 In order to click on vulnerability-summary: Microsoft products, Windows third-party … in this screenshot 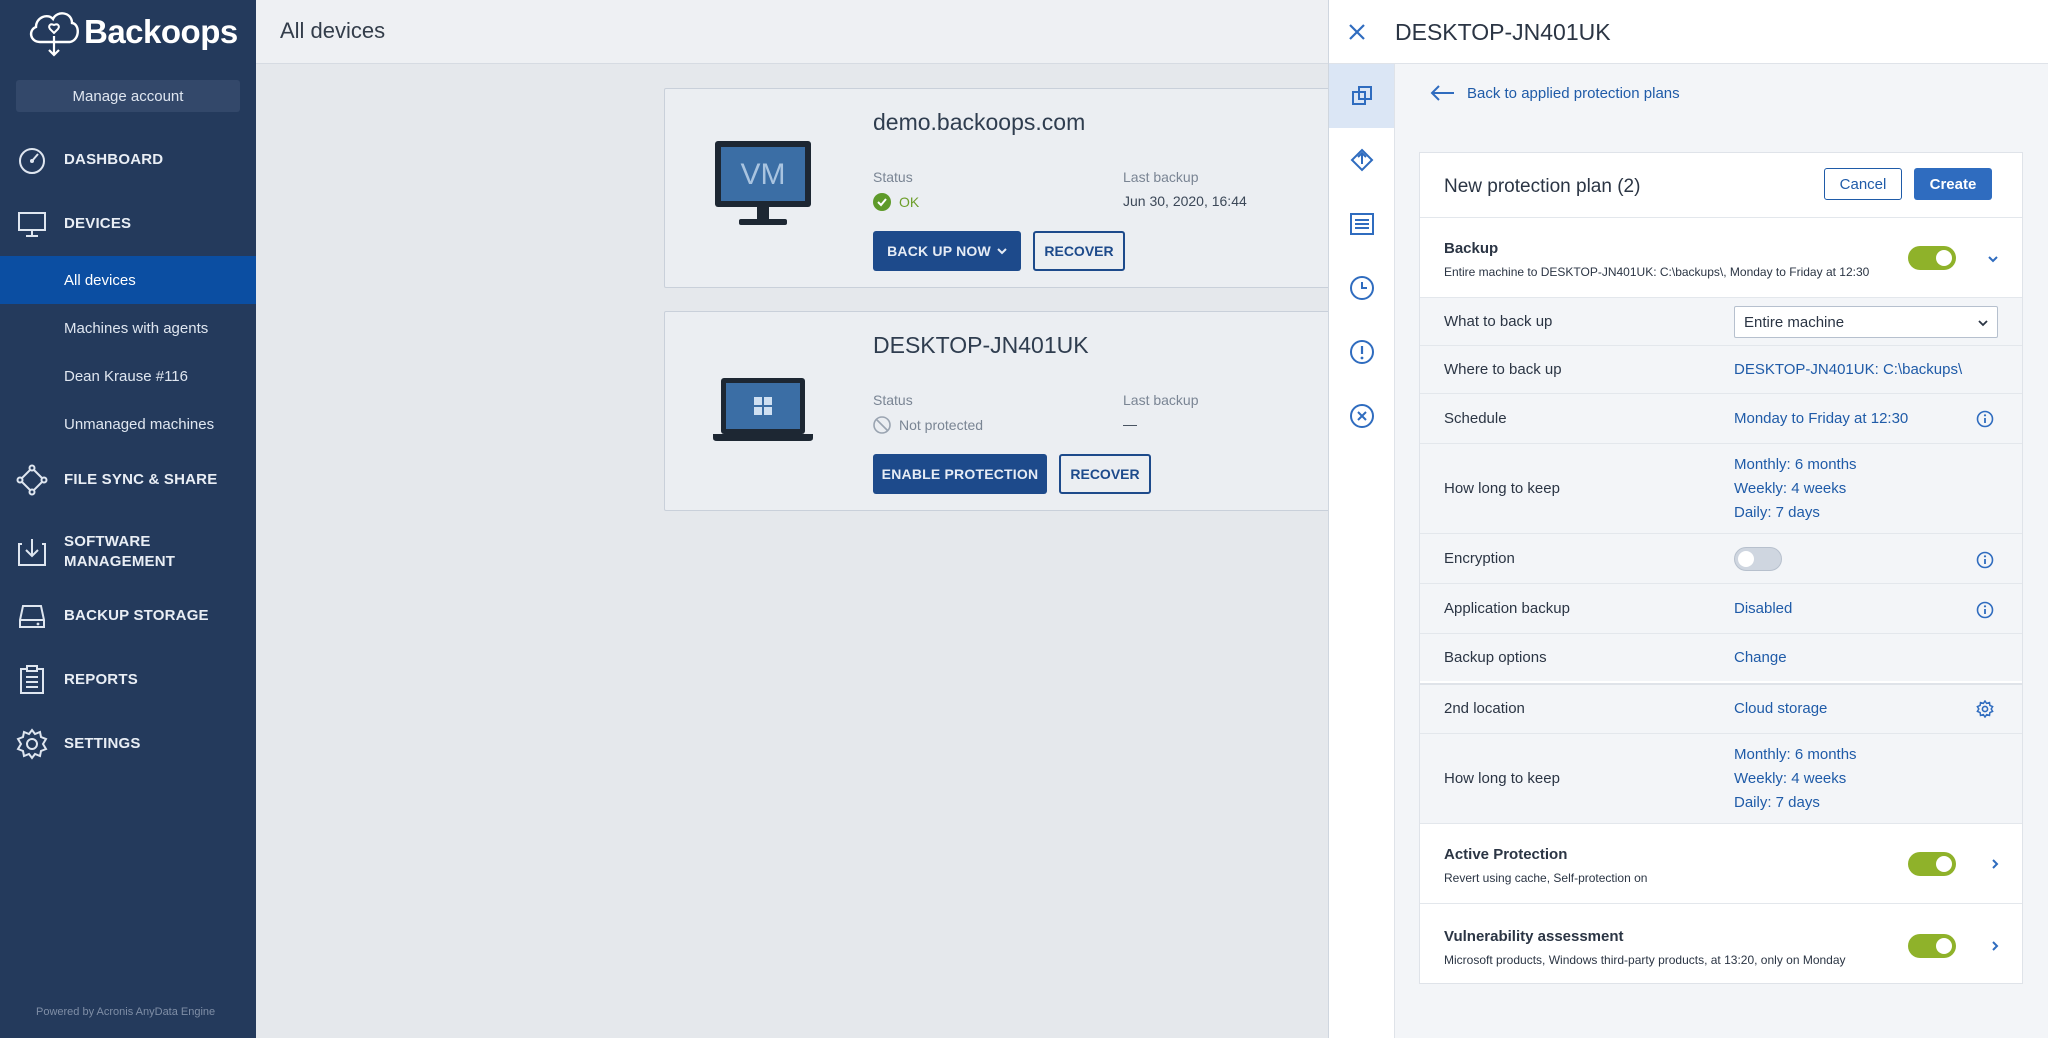, I will do `click(1645, 960)`.